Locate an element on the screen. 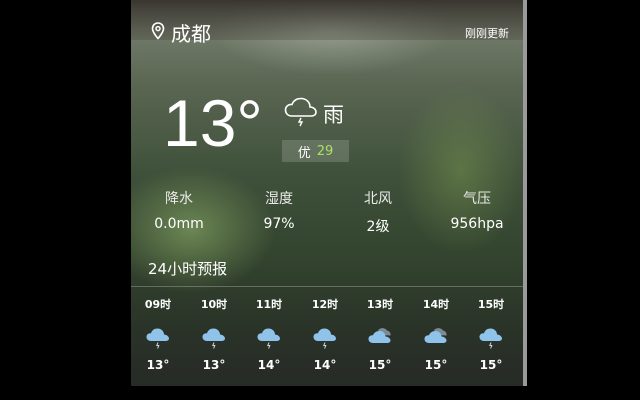  stat-pressure: 气压 956hpa is located at coordinates (477, 210).